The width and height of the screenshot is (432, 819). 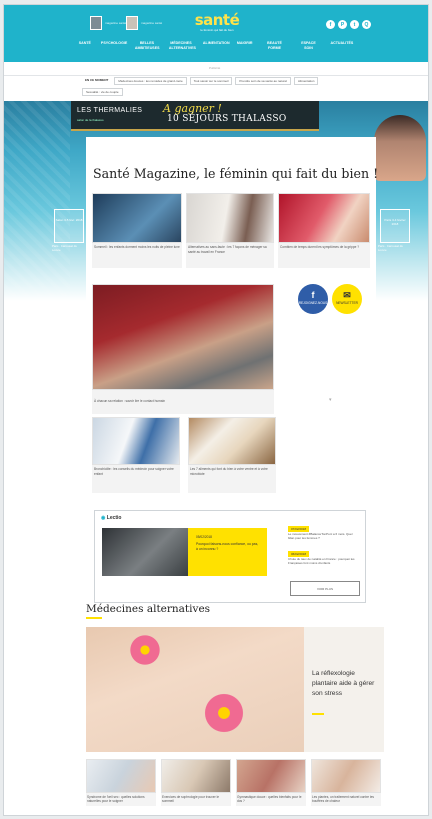 I want to click on search-icon: Q, so click(x=366, y=24).